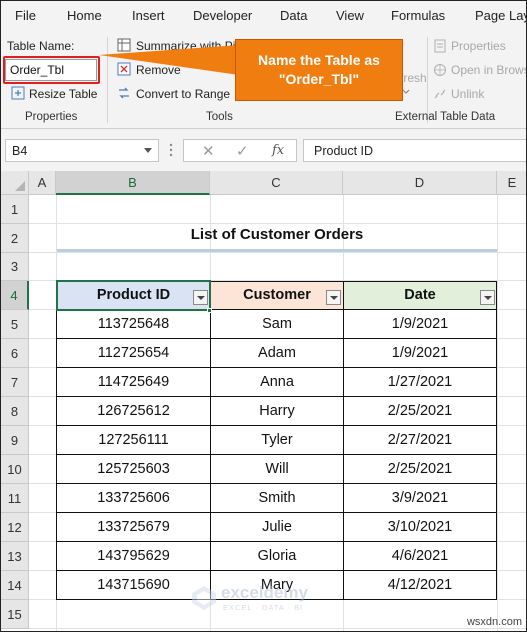 Image resolution: width=527 pixels, height=632 pixels. I want to click on table-cell: 127256111, so click(133, 440).